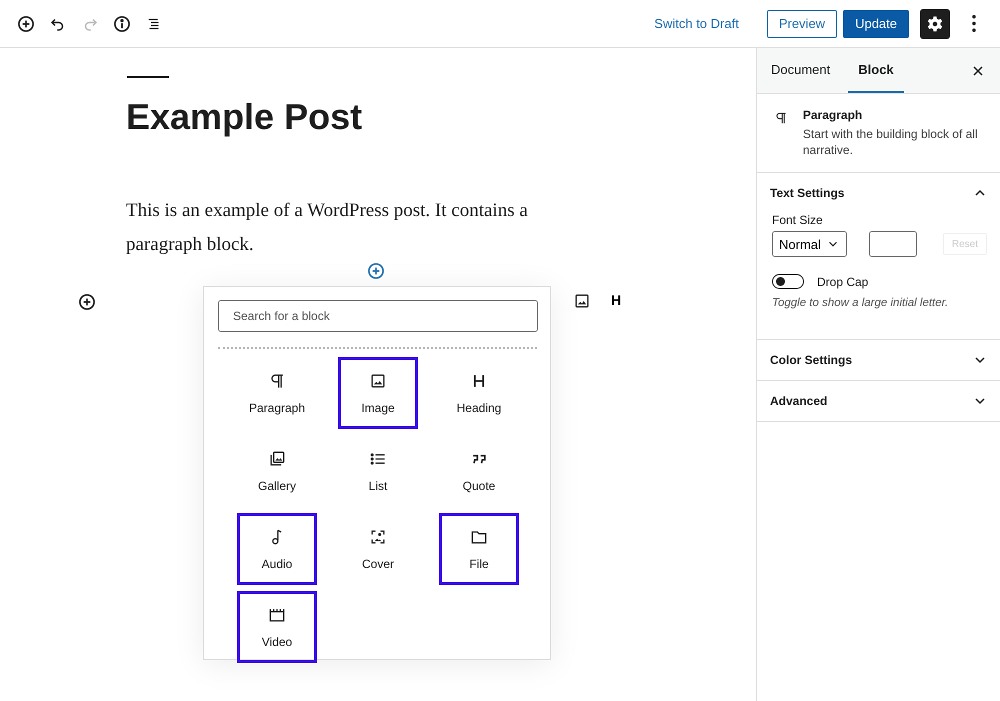 This screenshot has width=1000, height=701. I want to click on block-item: Paragraph, so click(277, 393).